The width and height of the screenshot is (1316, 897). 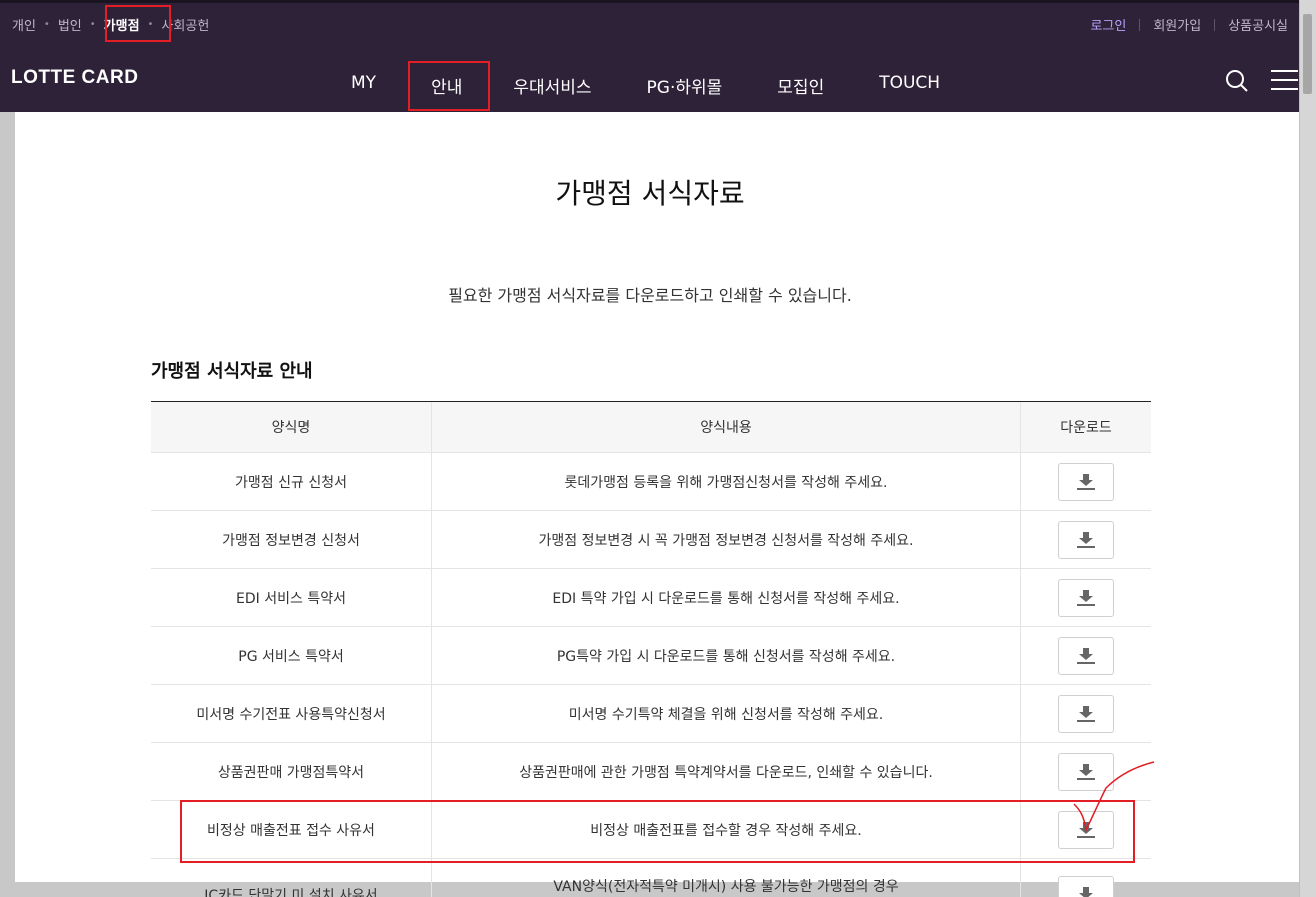 I want to click on gnb-touch: TOUCH, so click(x=909, y=85).